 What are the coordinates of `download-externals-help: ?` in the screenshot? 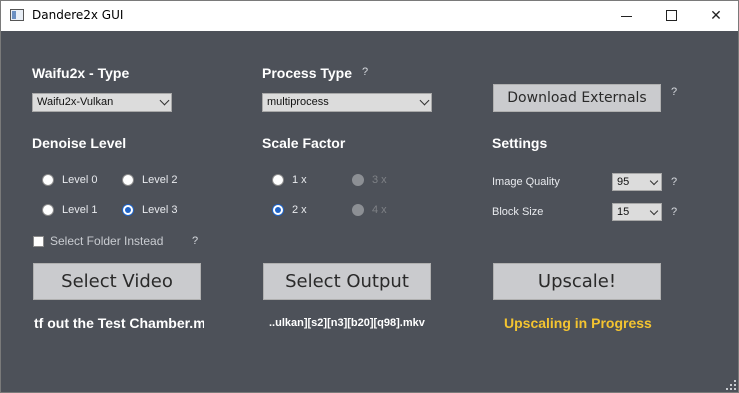 It's located at (674, 92).